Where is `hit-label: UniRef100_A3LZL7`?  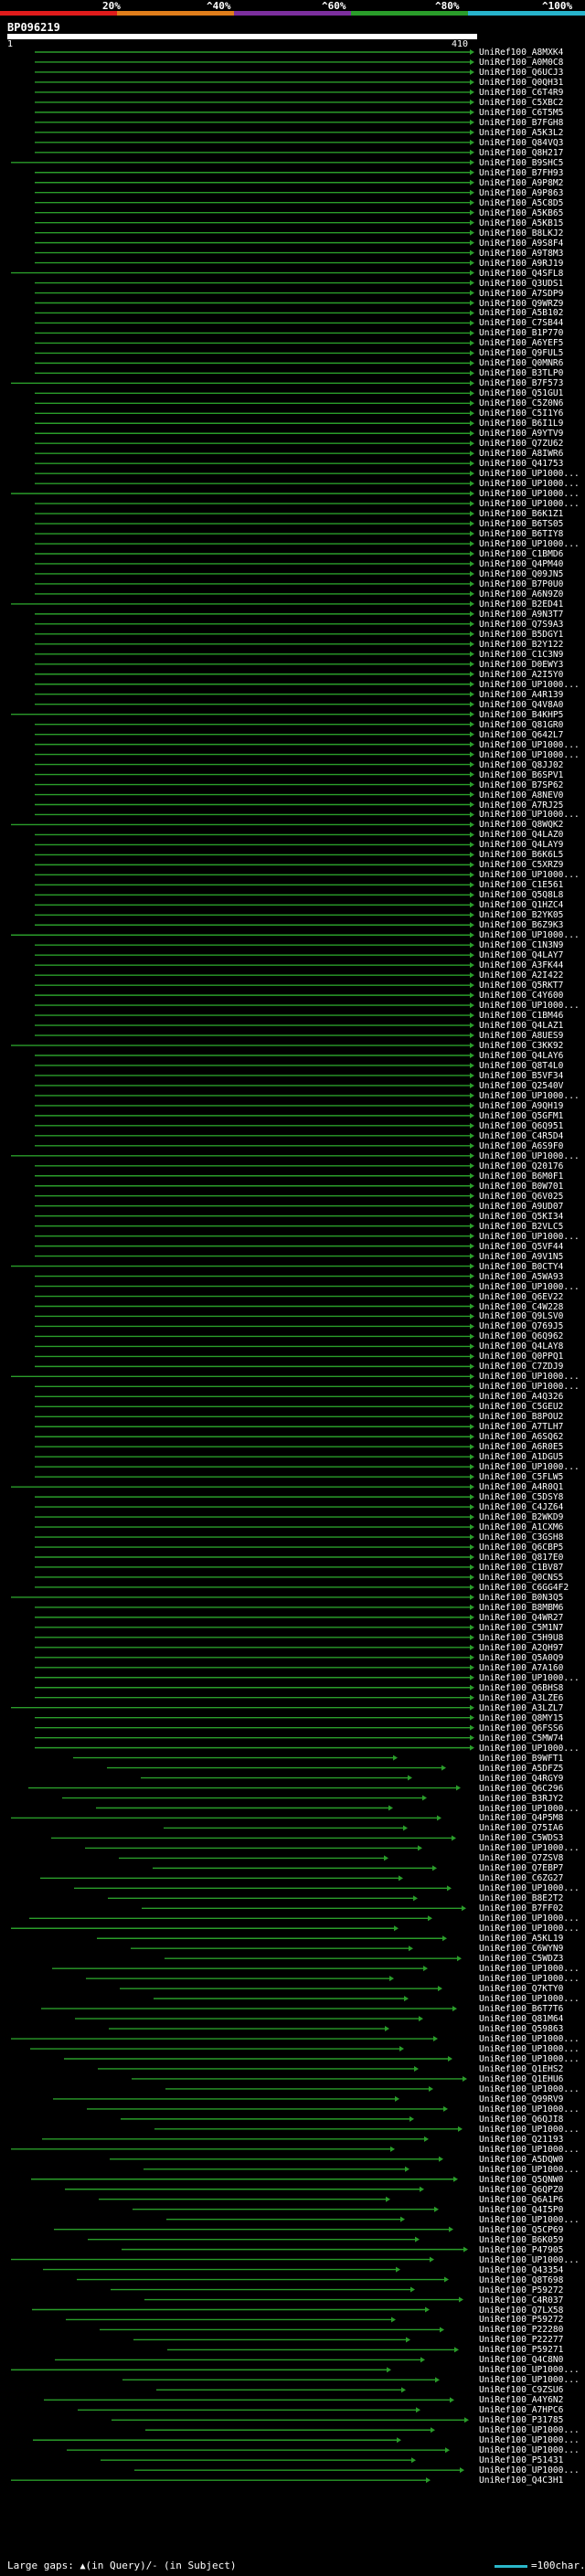
hit-label: UniRef100_A3LZL7 is located at coordinates (521, 1708).